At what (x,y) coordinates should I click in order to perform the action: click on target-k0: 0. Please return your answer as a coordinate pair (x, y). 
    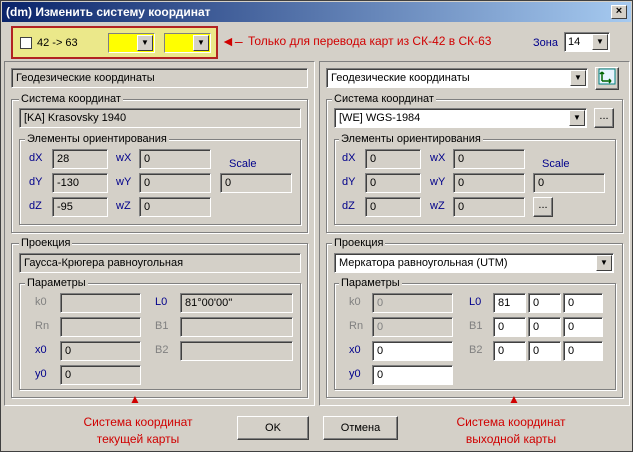
    Looking at the image, I should click on (412, 303).